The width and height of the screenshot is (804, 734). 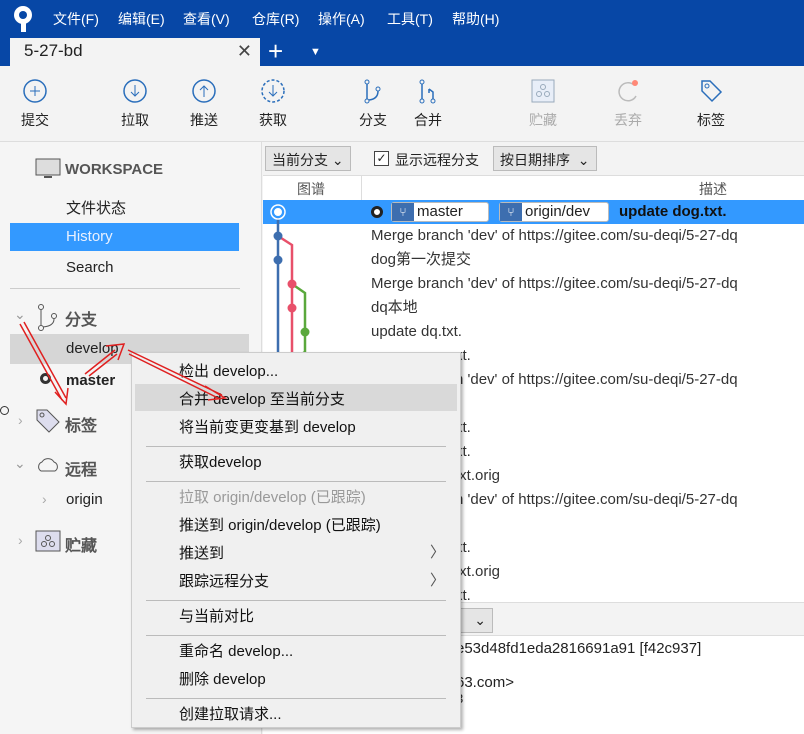 What do you see at coordinates (543, 91) in the screenshot?
I see `stash-icon` at bounding box center [543, 91].